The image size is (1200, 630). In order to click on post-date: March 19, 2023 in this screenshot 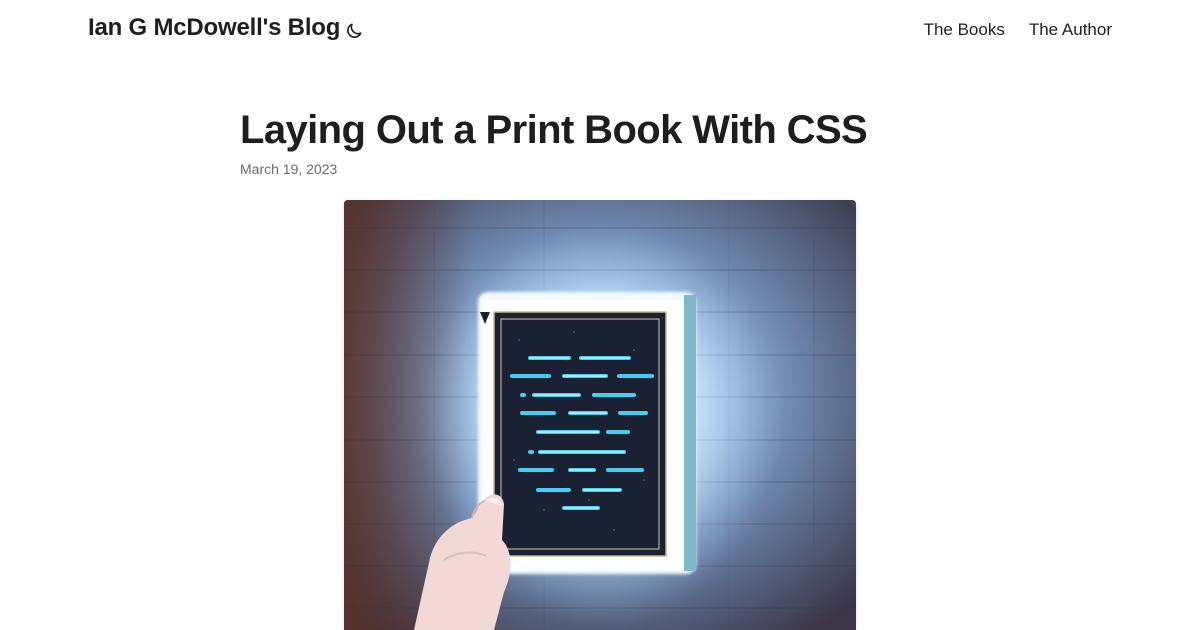, I will do `click(289, 169)`.